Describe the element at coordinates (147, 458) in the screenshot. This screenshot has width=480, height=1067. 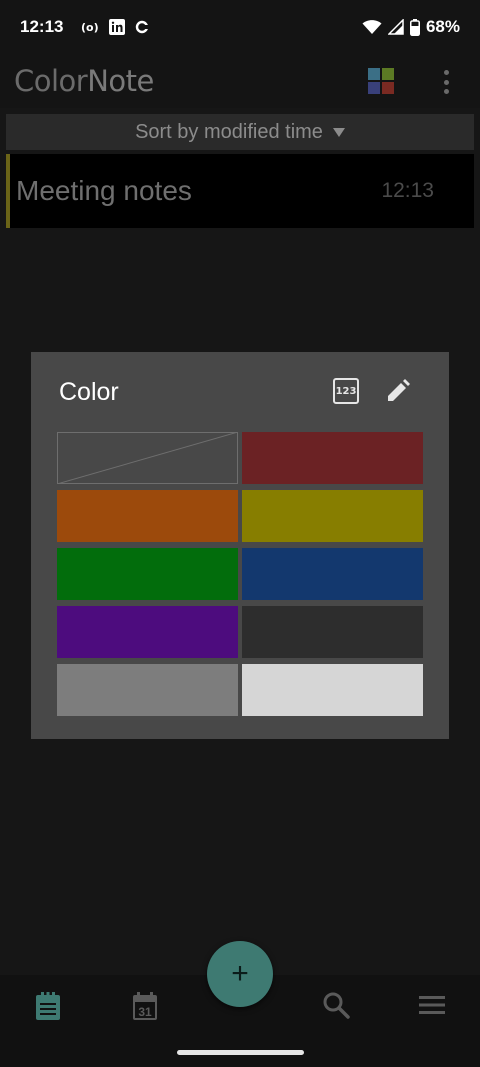
I see `color-swatch-none` at that location.